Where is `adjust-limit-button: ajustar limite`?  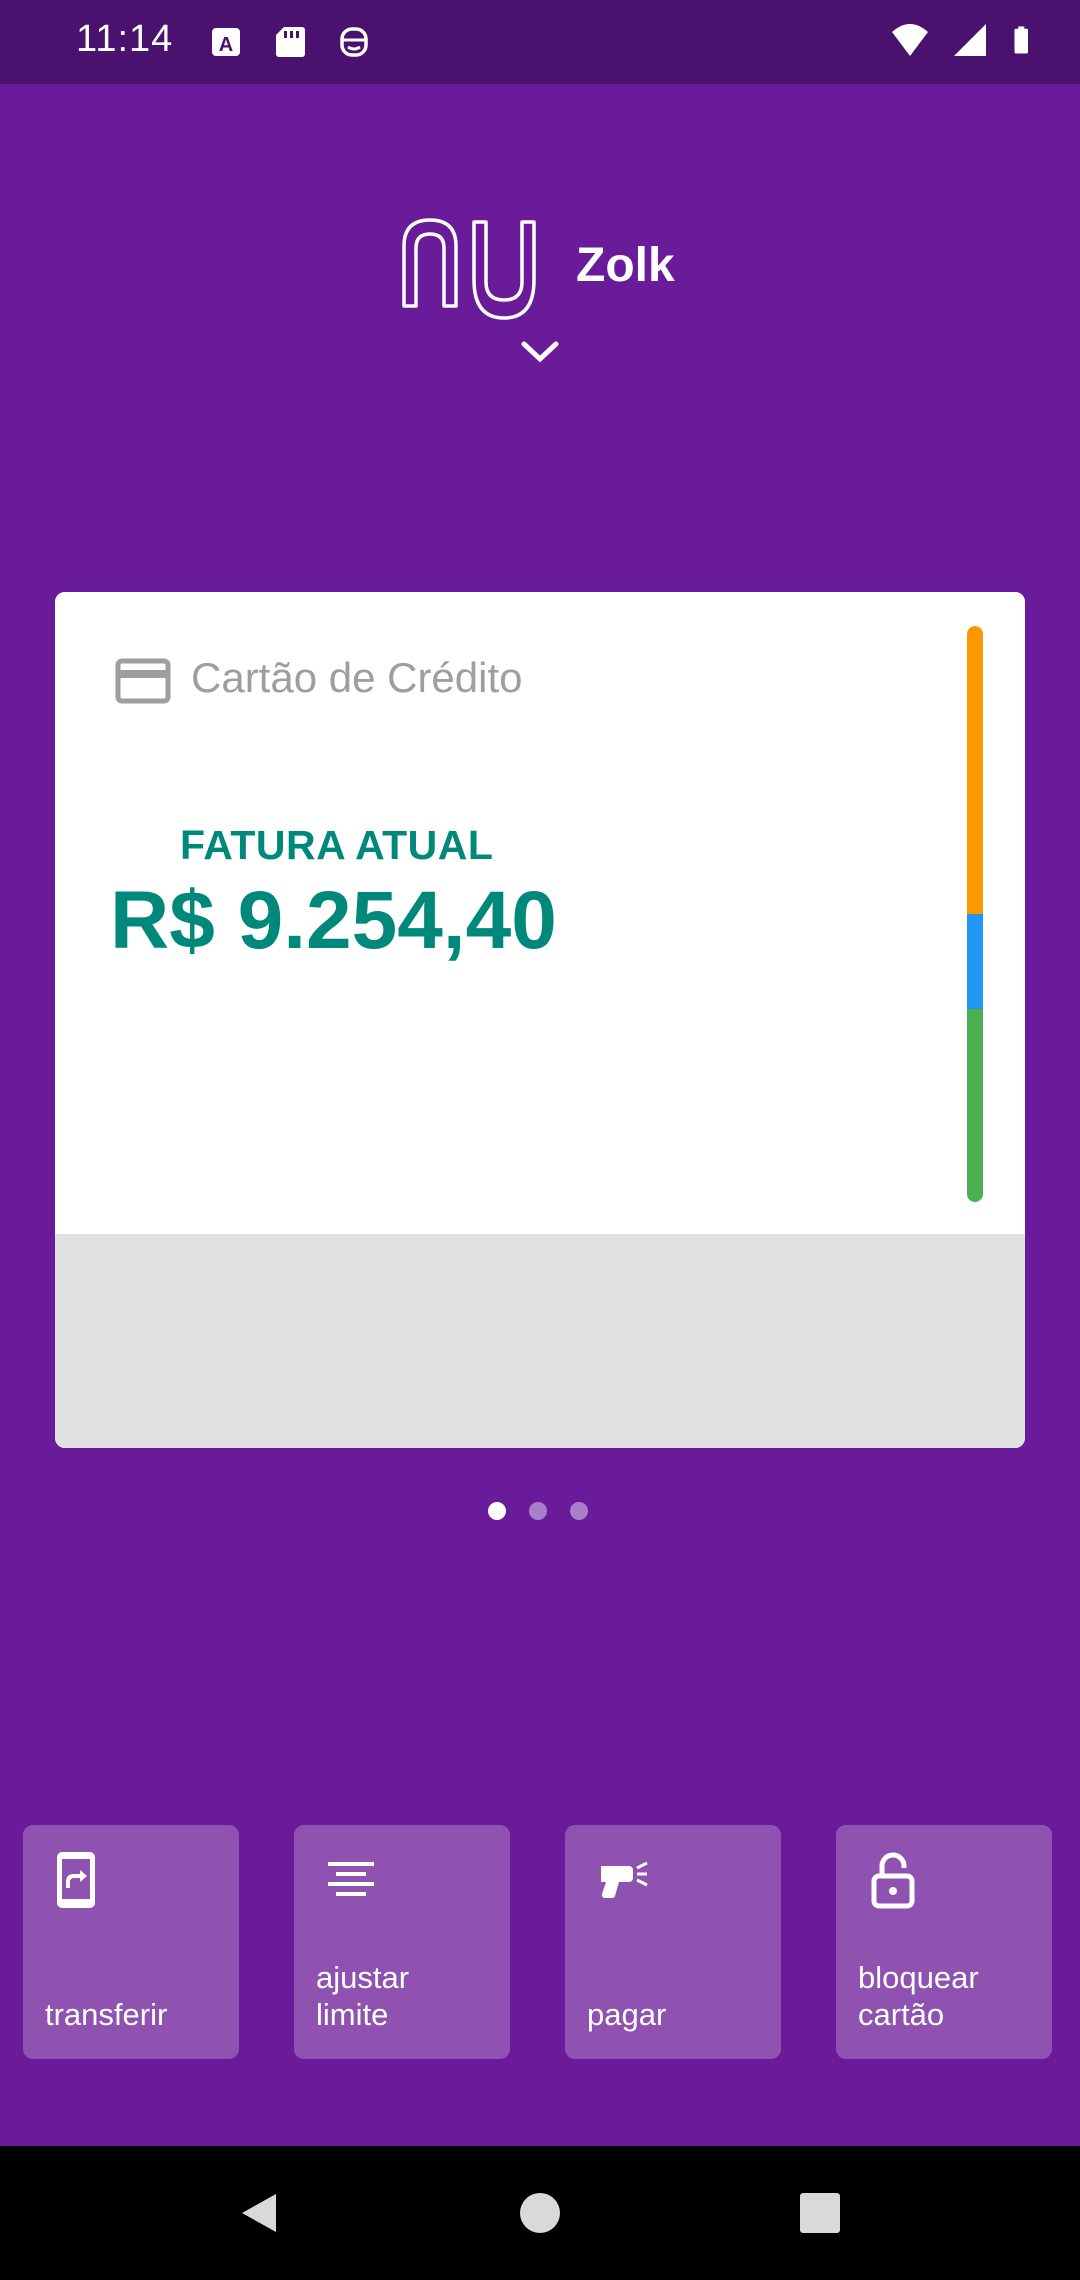 adjust-limit-button: ajustar limite is located at coordinates (402, 1942).